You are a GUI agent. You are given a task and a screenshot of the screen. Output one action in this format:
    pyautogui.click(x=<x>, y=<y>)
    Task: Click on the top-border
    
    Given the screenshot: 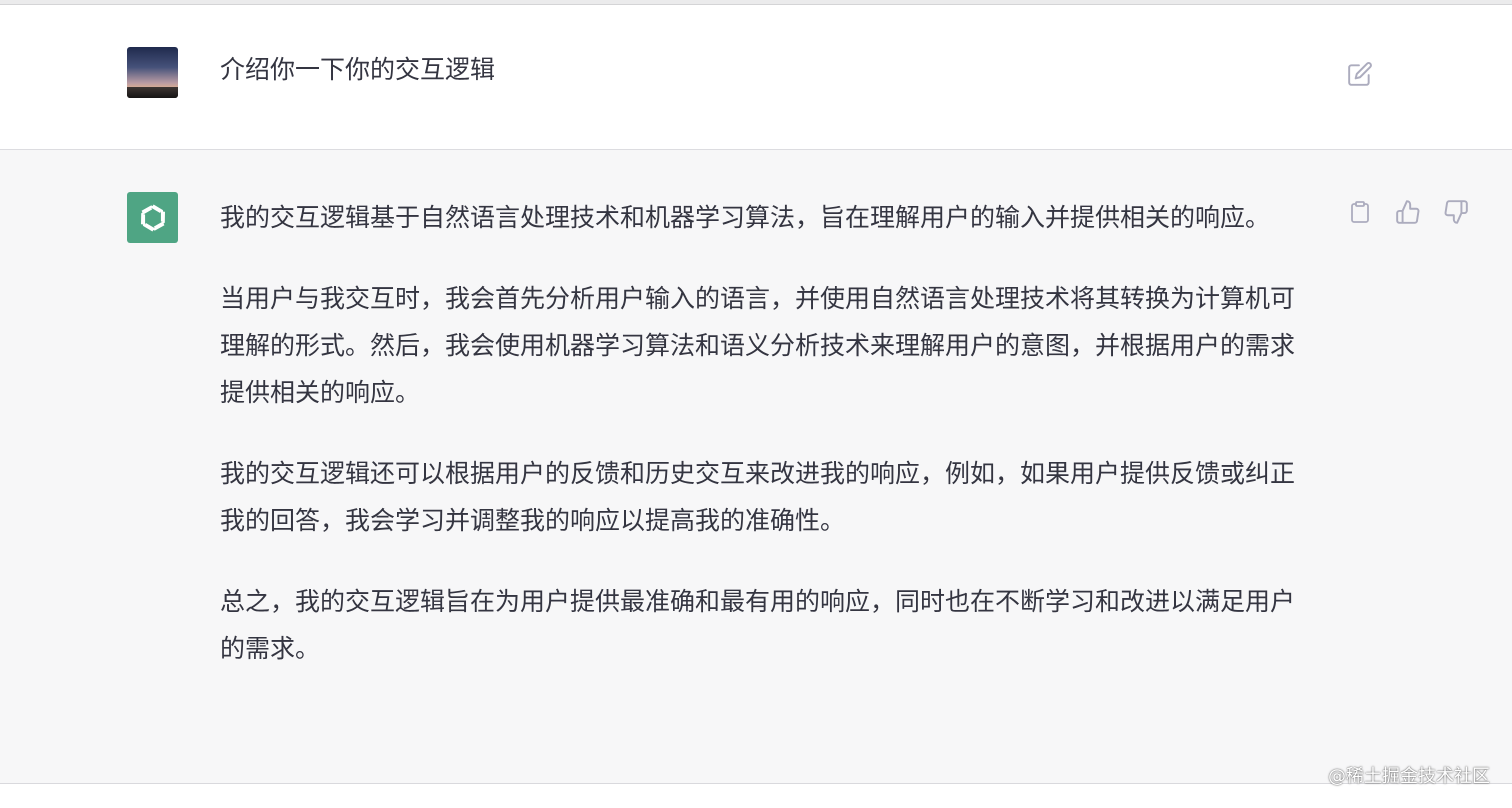 What is the action you would take?
    pyautogui.click(x=756, y=2)
    